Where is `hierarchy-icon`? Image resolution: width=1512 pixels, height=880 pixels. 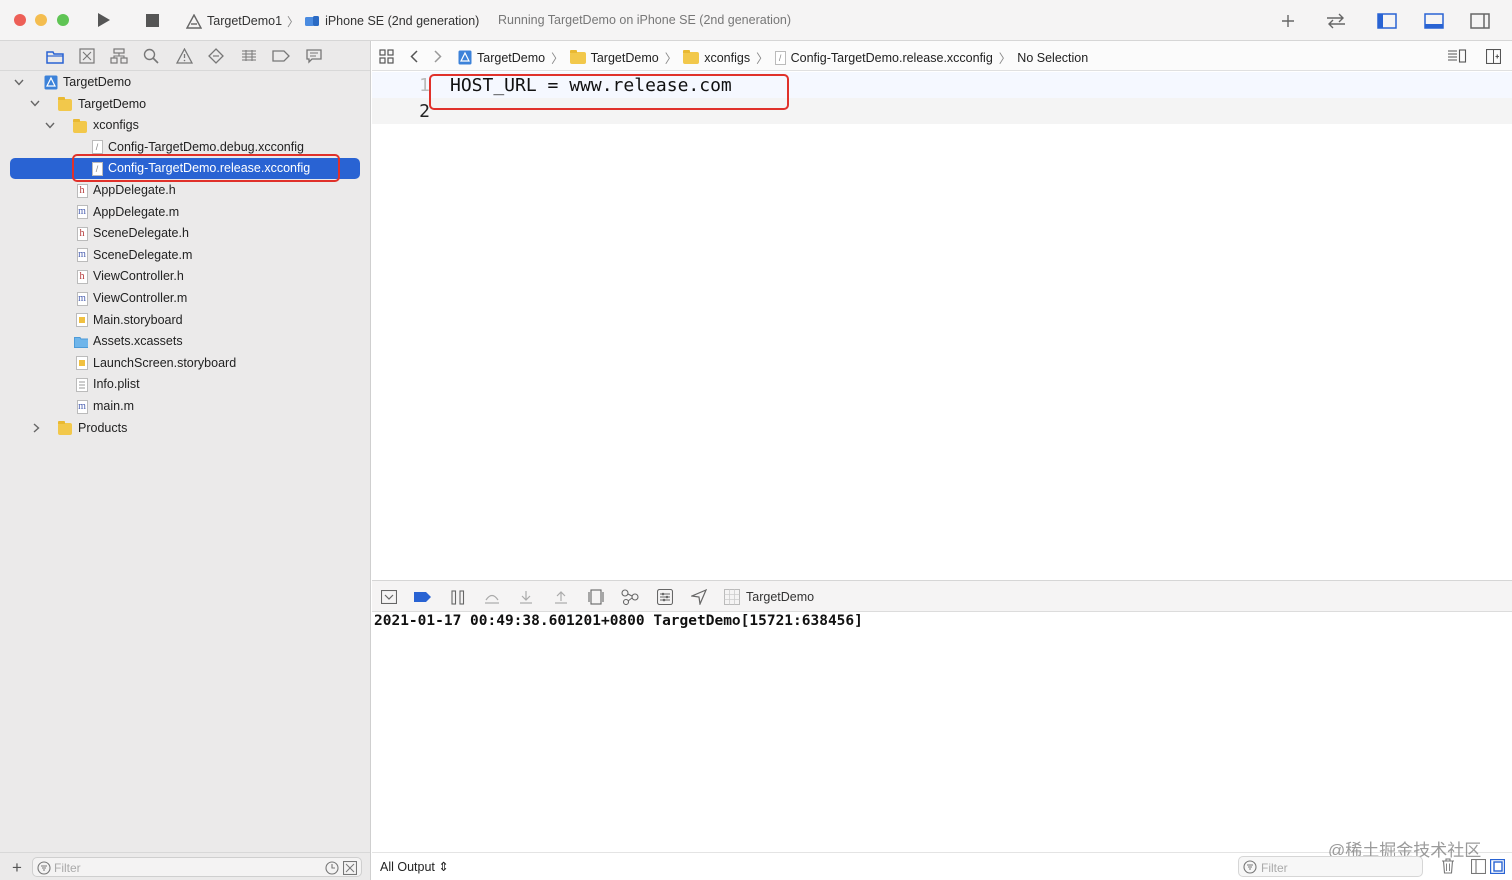
hierarchy-icon is located at coordinates (119, 56).